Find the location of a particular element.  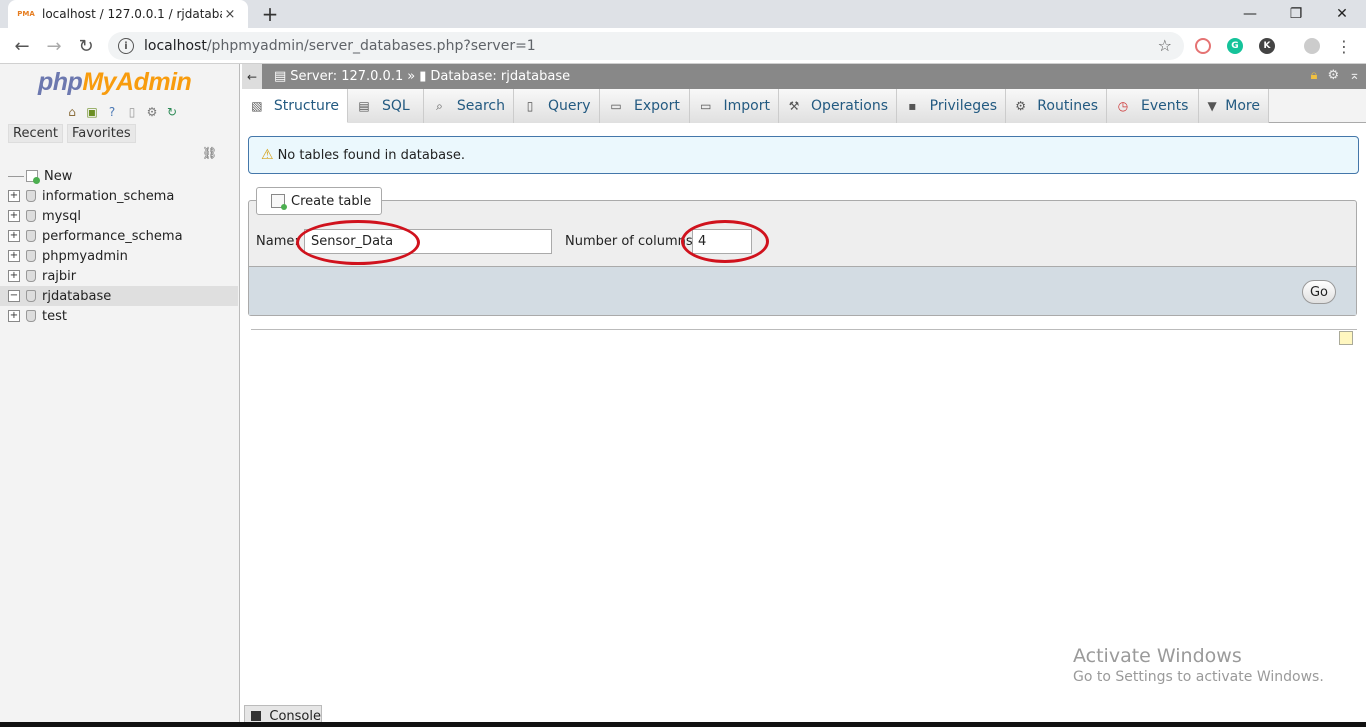

phpmyadmin-logo: phpMyAdmin is located at coordinates (115, 82).